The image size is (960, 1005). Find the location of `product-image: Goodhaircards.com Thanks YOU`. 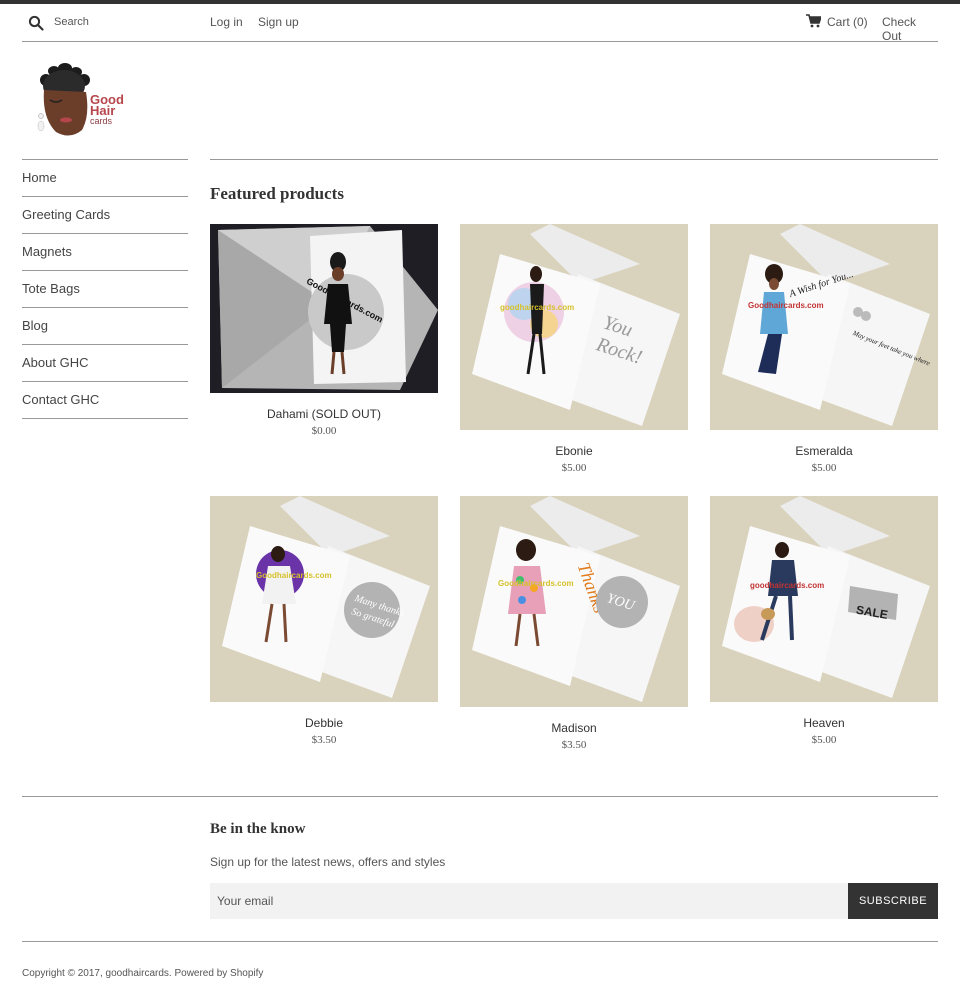

product-image: Goodhaircards.com Thanks YOU is located at coordinates (574, 601).